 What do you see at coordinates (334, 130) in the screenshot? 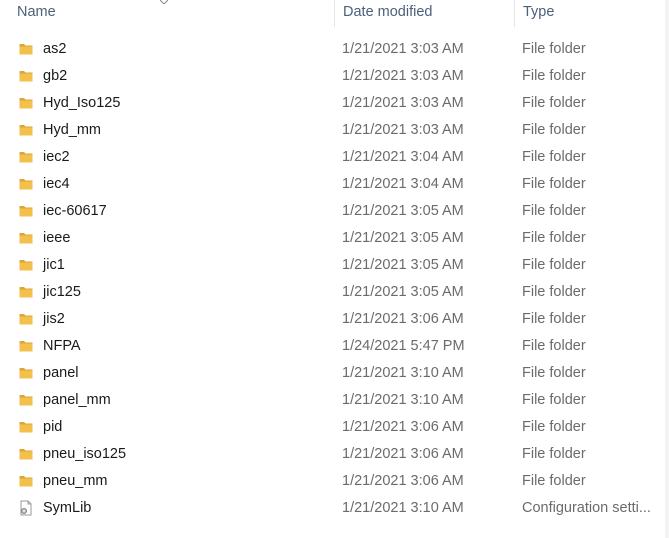
I see `table-row: Hyd_mm 1/21/2021 3:03 AM File folder` at bounding box center [334, 130].